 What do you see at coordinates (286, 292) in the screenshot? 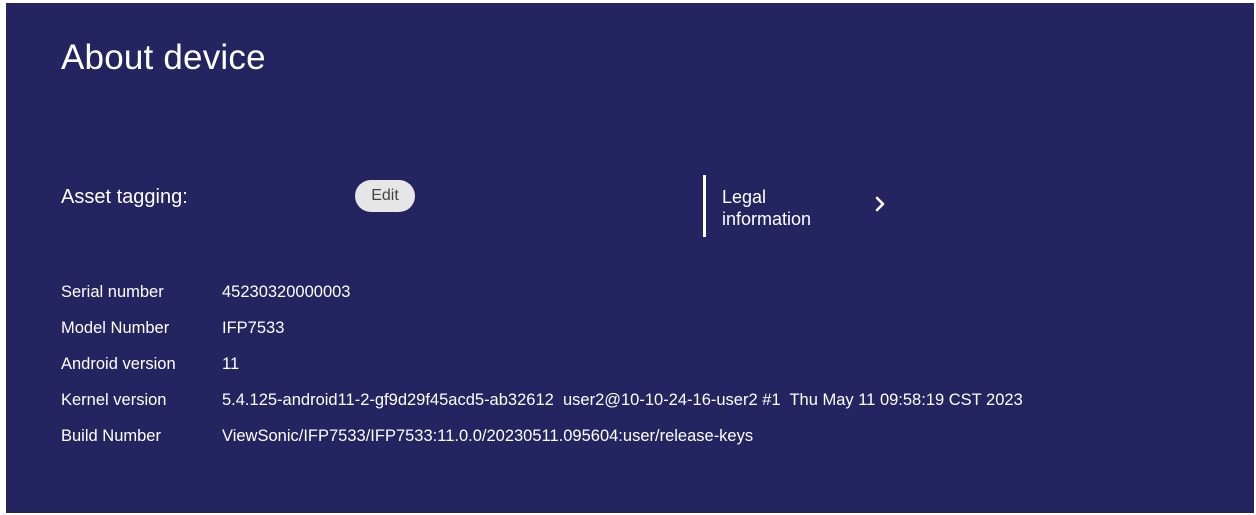
I see `info-value: 45230320000003` at bounding box center [286, 292].